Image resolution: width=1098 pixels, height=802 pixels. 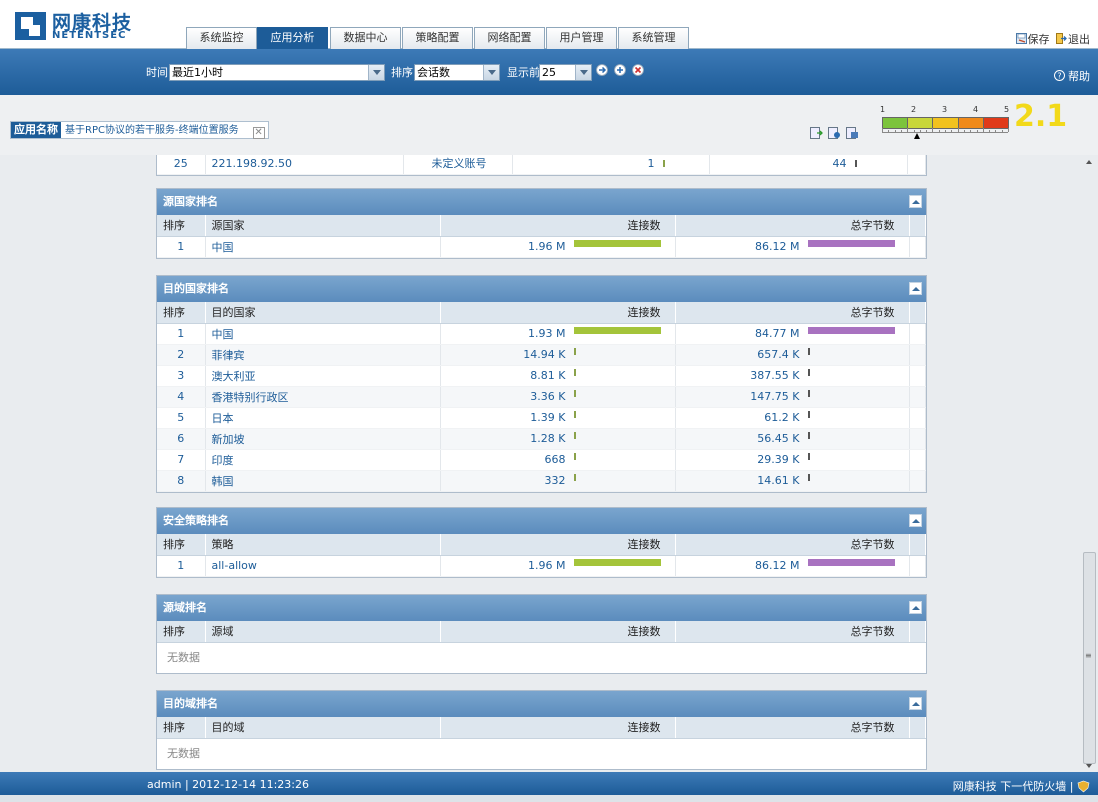 I want to click on row-total-bytes-value: 86.12 M, so click(x=777, y=246).